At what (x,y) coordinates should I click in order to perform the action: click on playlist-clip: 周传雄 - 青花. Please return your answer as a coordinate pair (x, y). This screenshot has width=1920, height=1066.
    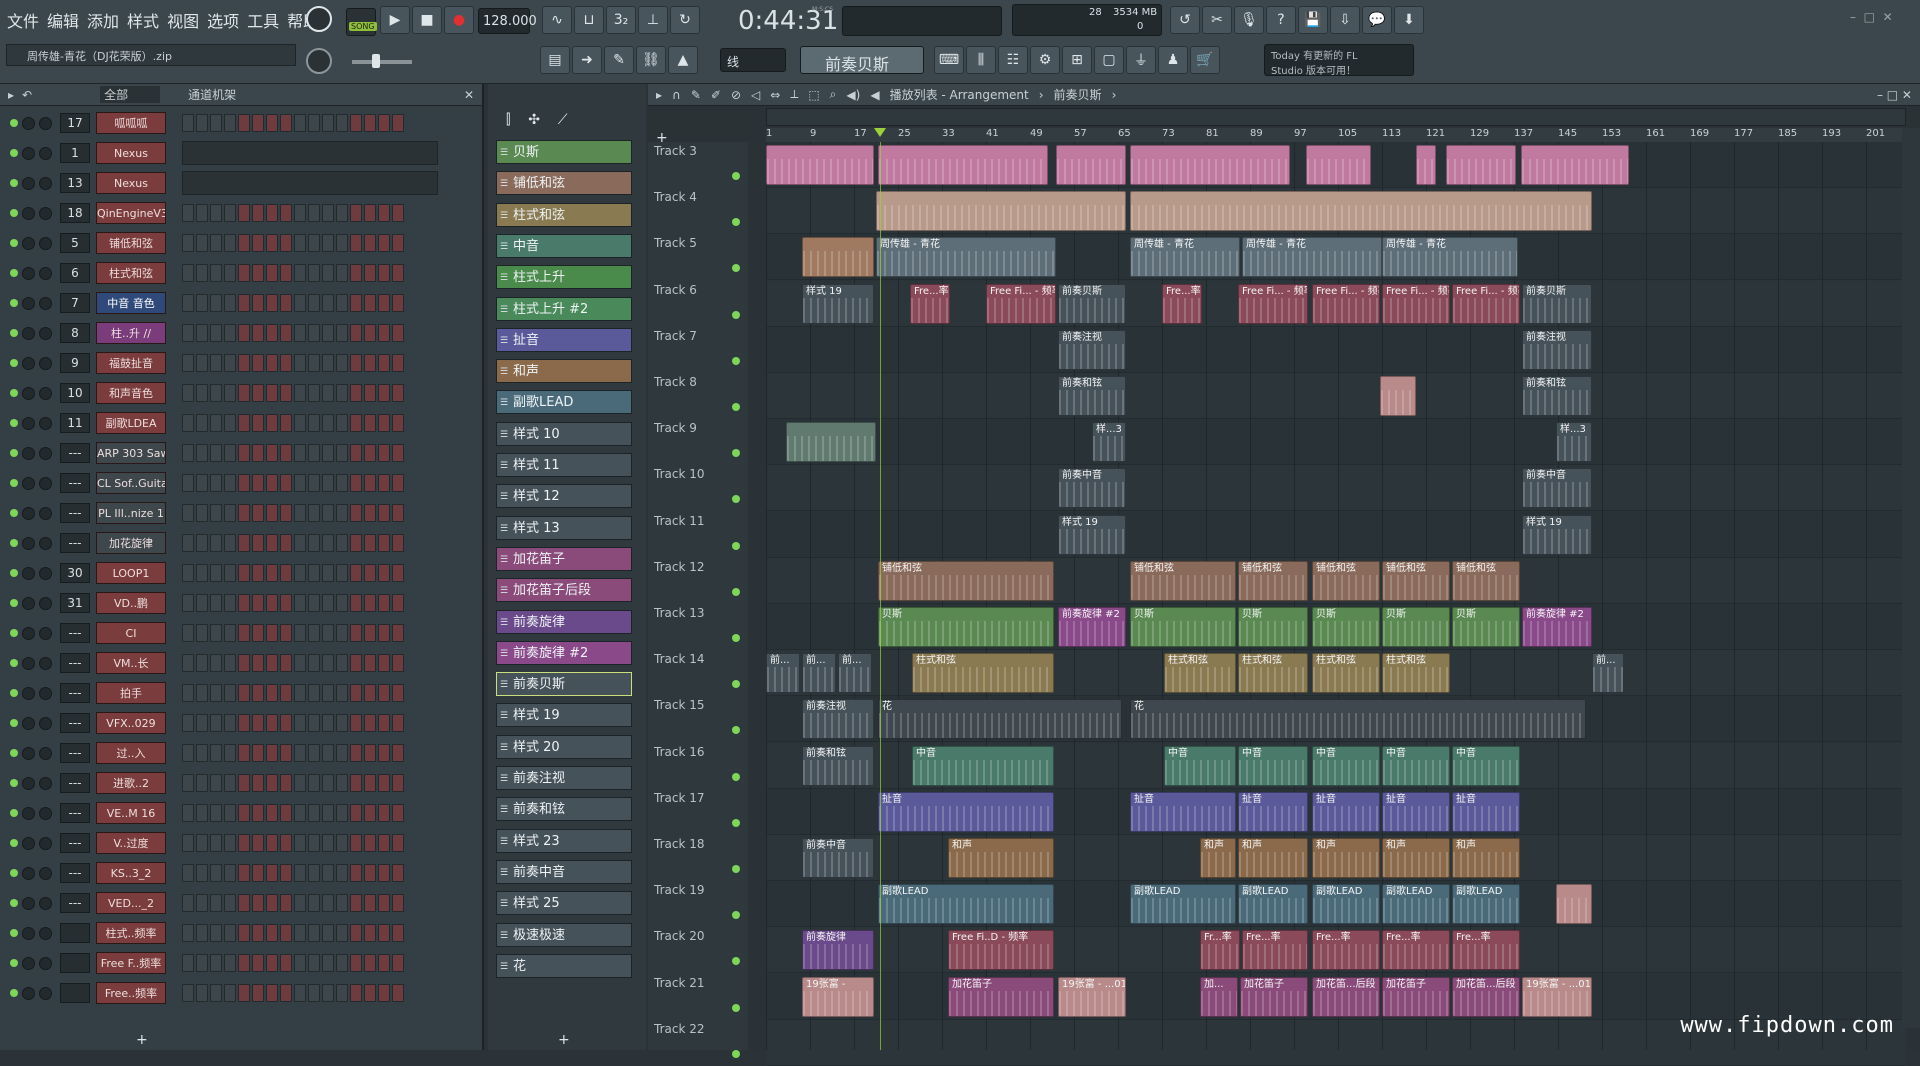
    Looking at the image, I should click on (966, 257).